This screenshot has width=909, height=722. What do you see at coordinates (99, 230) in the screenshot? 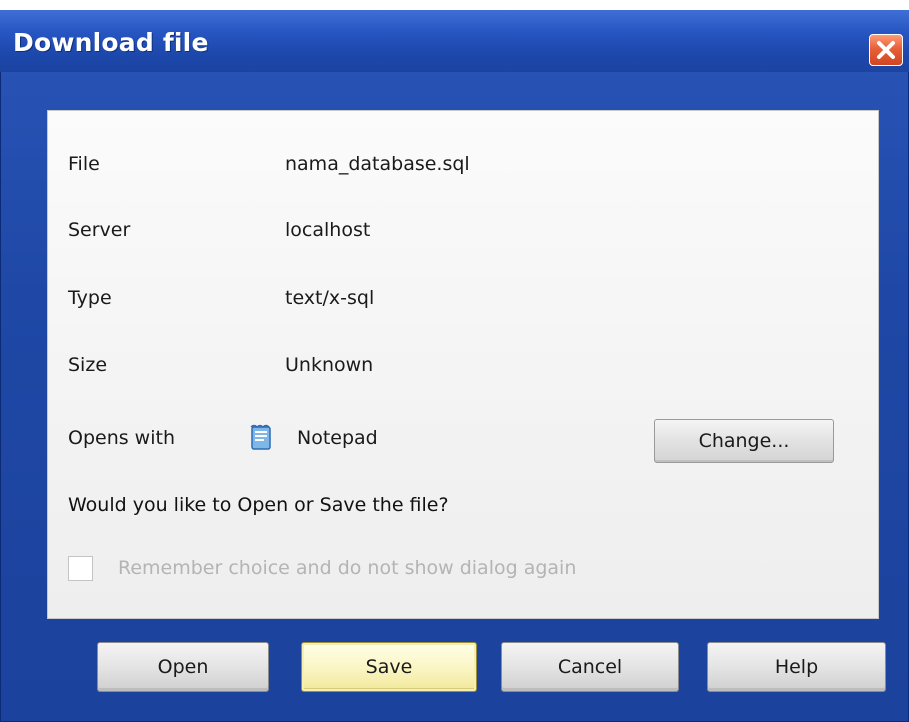
I see `server-label: Server` at bounding box center [99, 230].